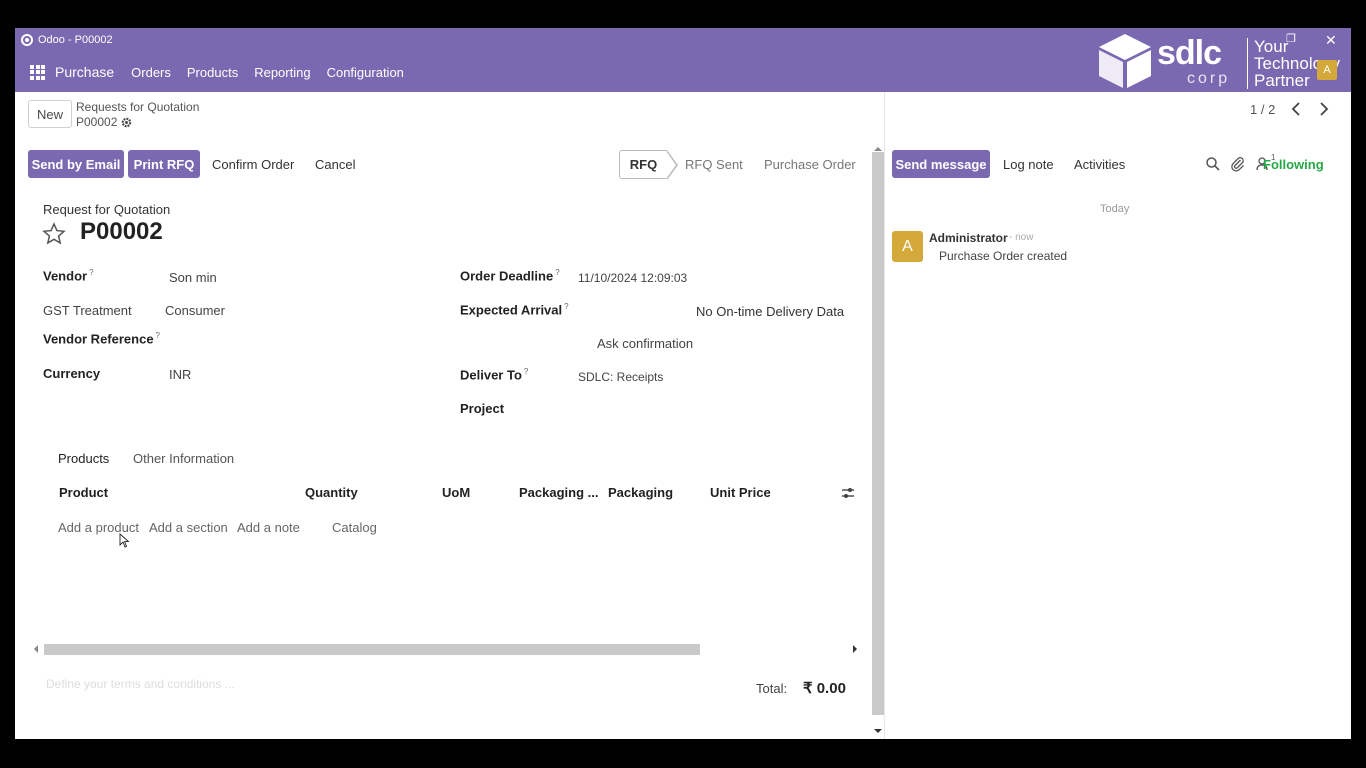 Image resolution: width=1366 pixels, height=768 pixels. I want to click on new-button: New, so click(50, 114).